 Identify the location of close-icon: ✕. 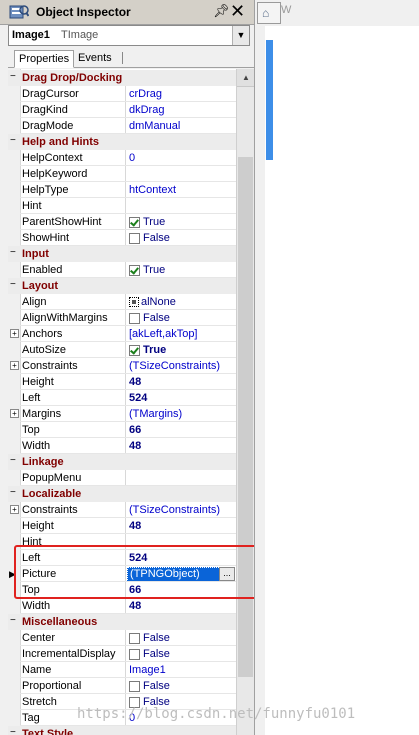
(237, 11).